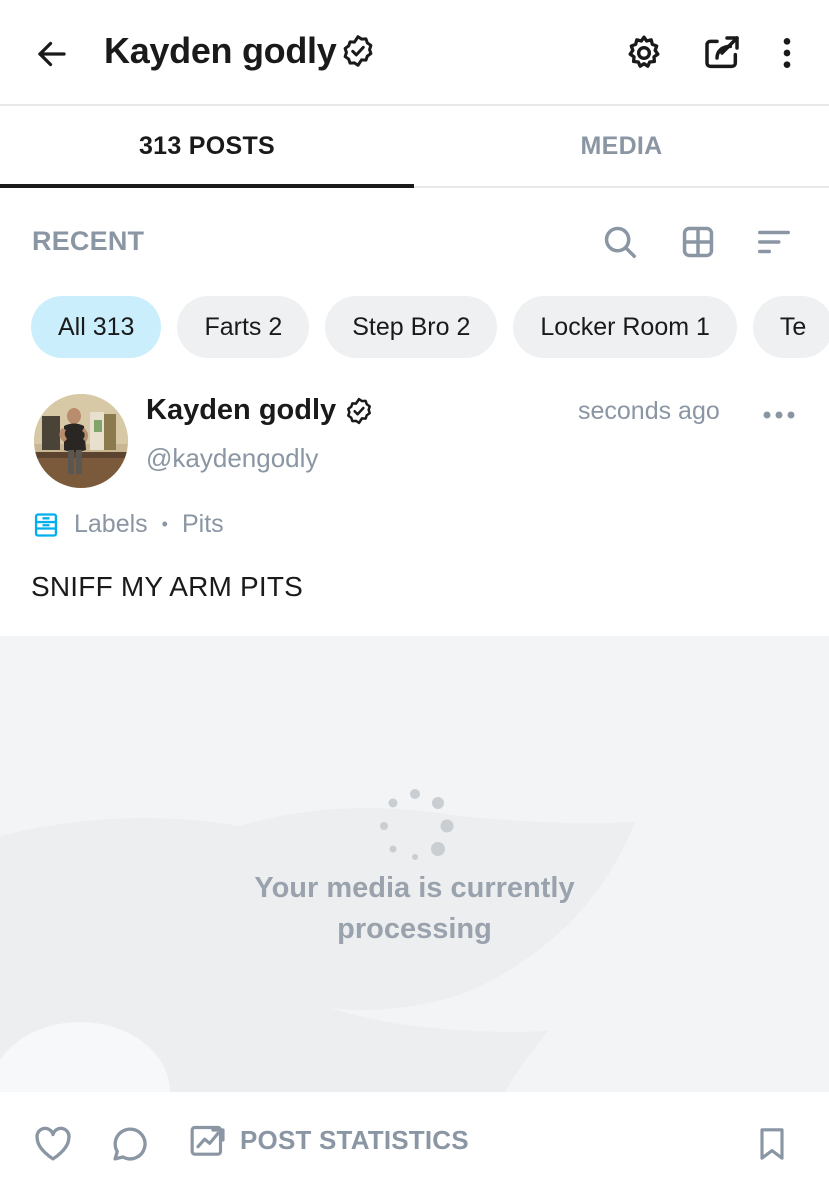 This screenshot has height=1200, width=829. What do you see at coordinates (53, 1144) in the screenshot?
I see `heart-icon` at bounding box center [53, 1144].